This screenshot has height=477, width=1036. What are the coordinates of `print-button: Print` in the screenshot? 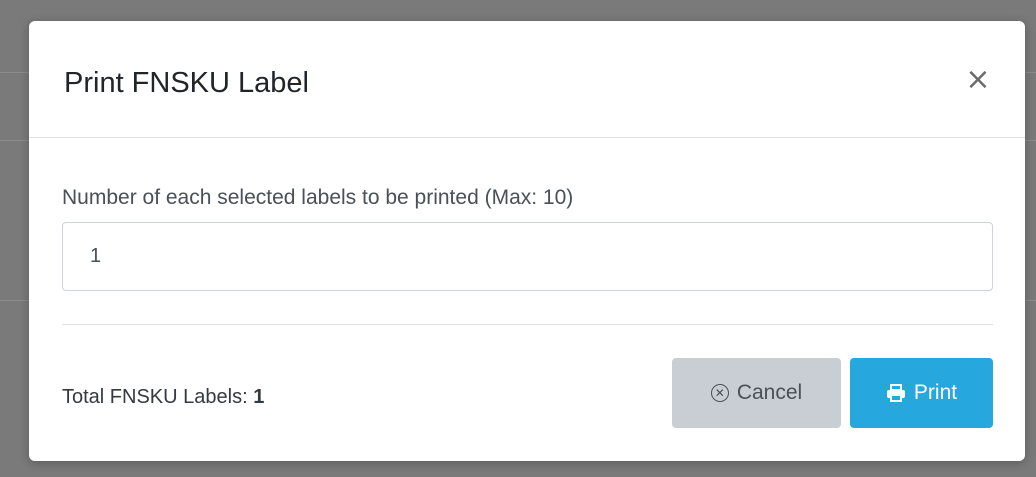 It's located at (921, 393).